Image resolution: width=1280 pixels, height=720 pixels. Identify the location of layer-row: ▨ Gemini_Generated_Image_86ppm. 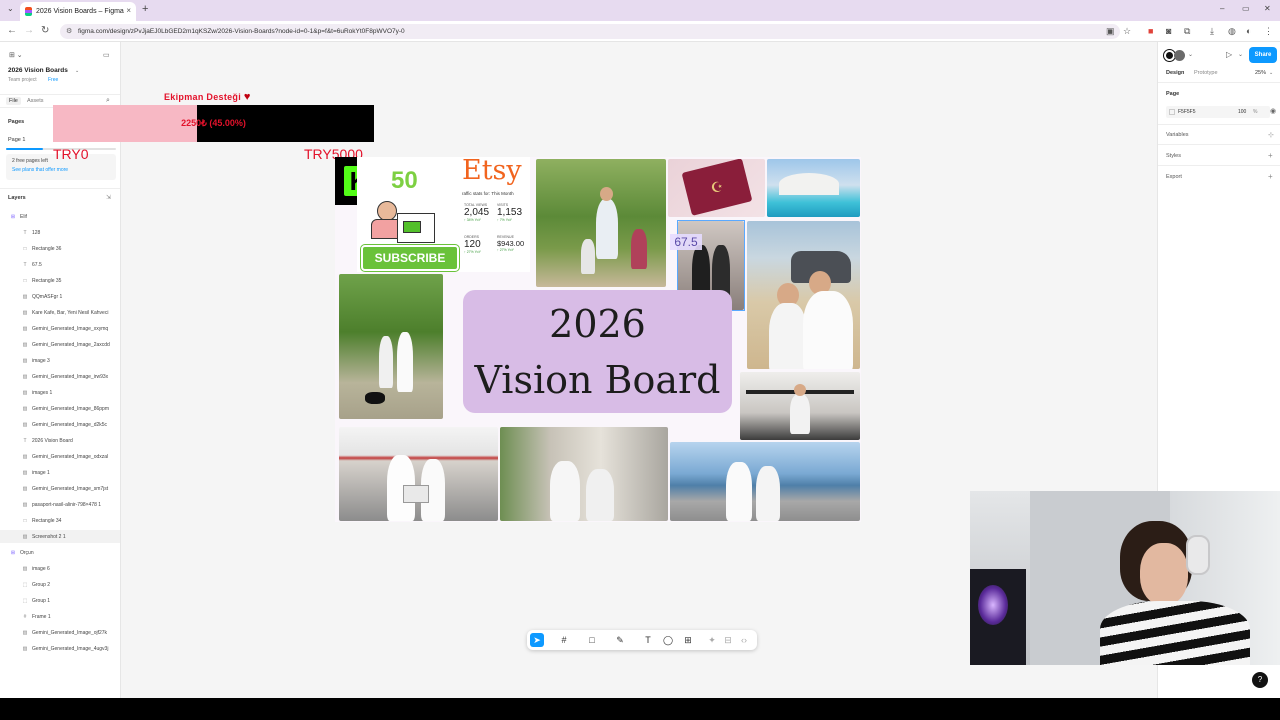
(60, 408).